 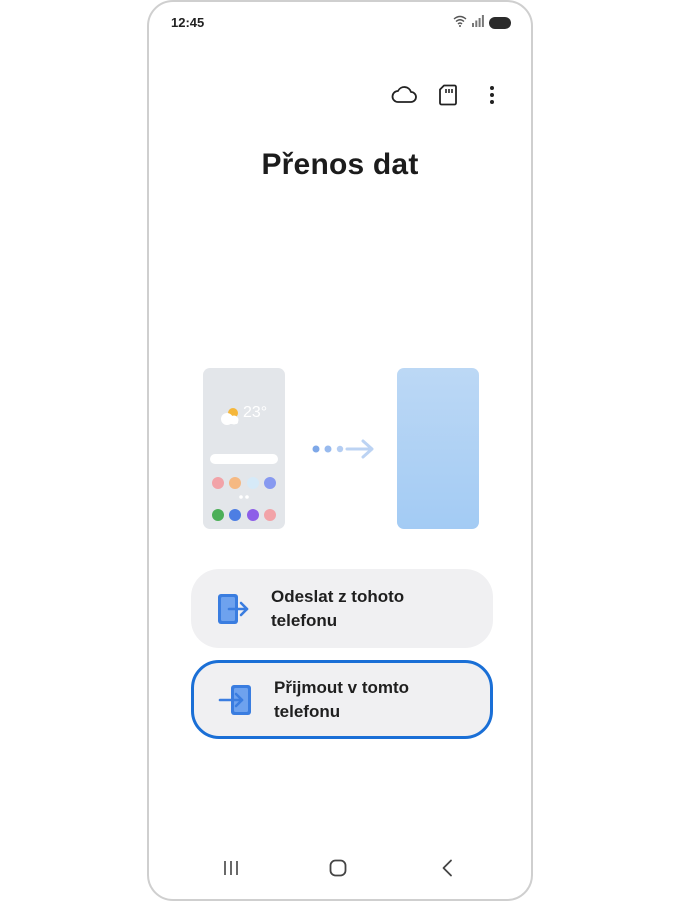 What do you see at coordinates (492, 95) in the screenshot?
I see `more-options-icon` at bounding box center [492, 95].